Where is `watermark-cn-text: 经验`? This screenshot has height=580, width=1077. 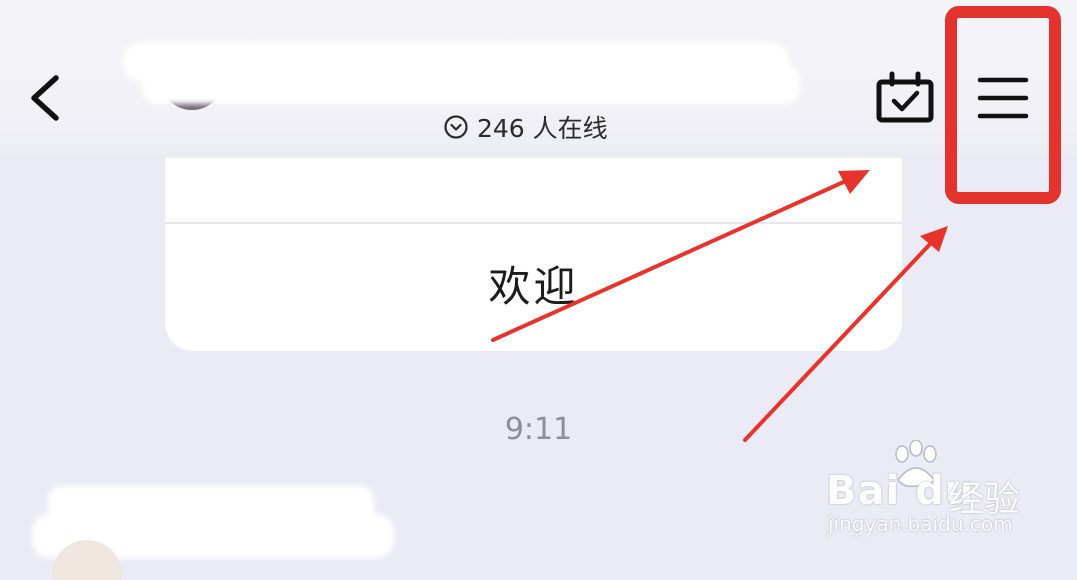 watermark-cn-text: 经验 is located at coordinates (984, 499).